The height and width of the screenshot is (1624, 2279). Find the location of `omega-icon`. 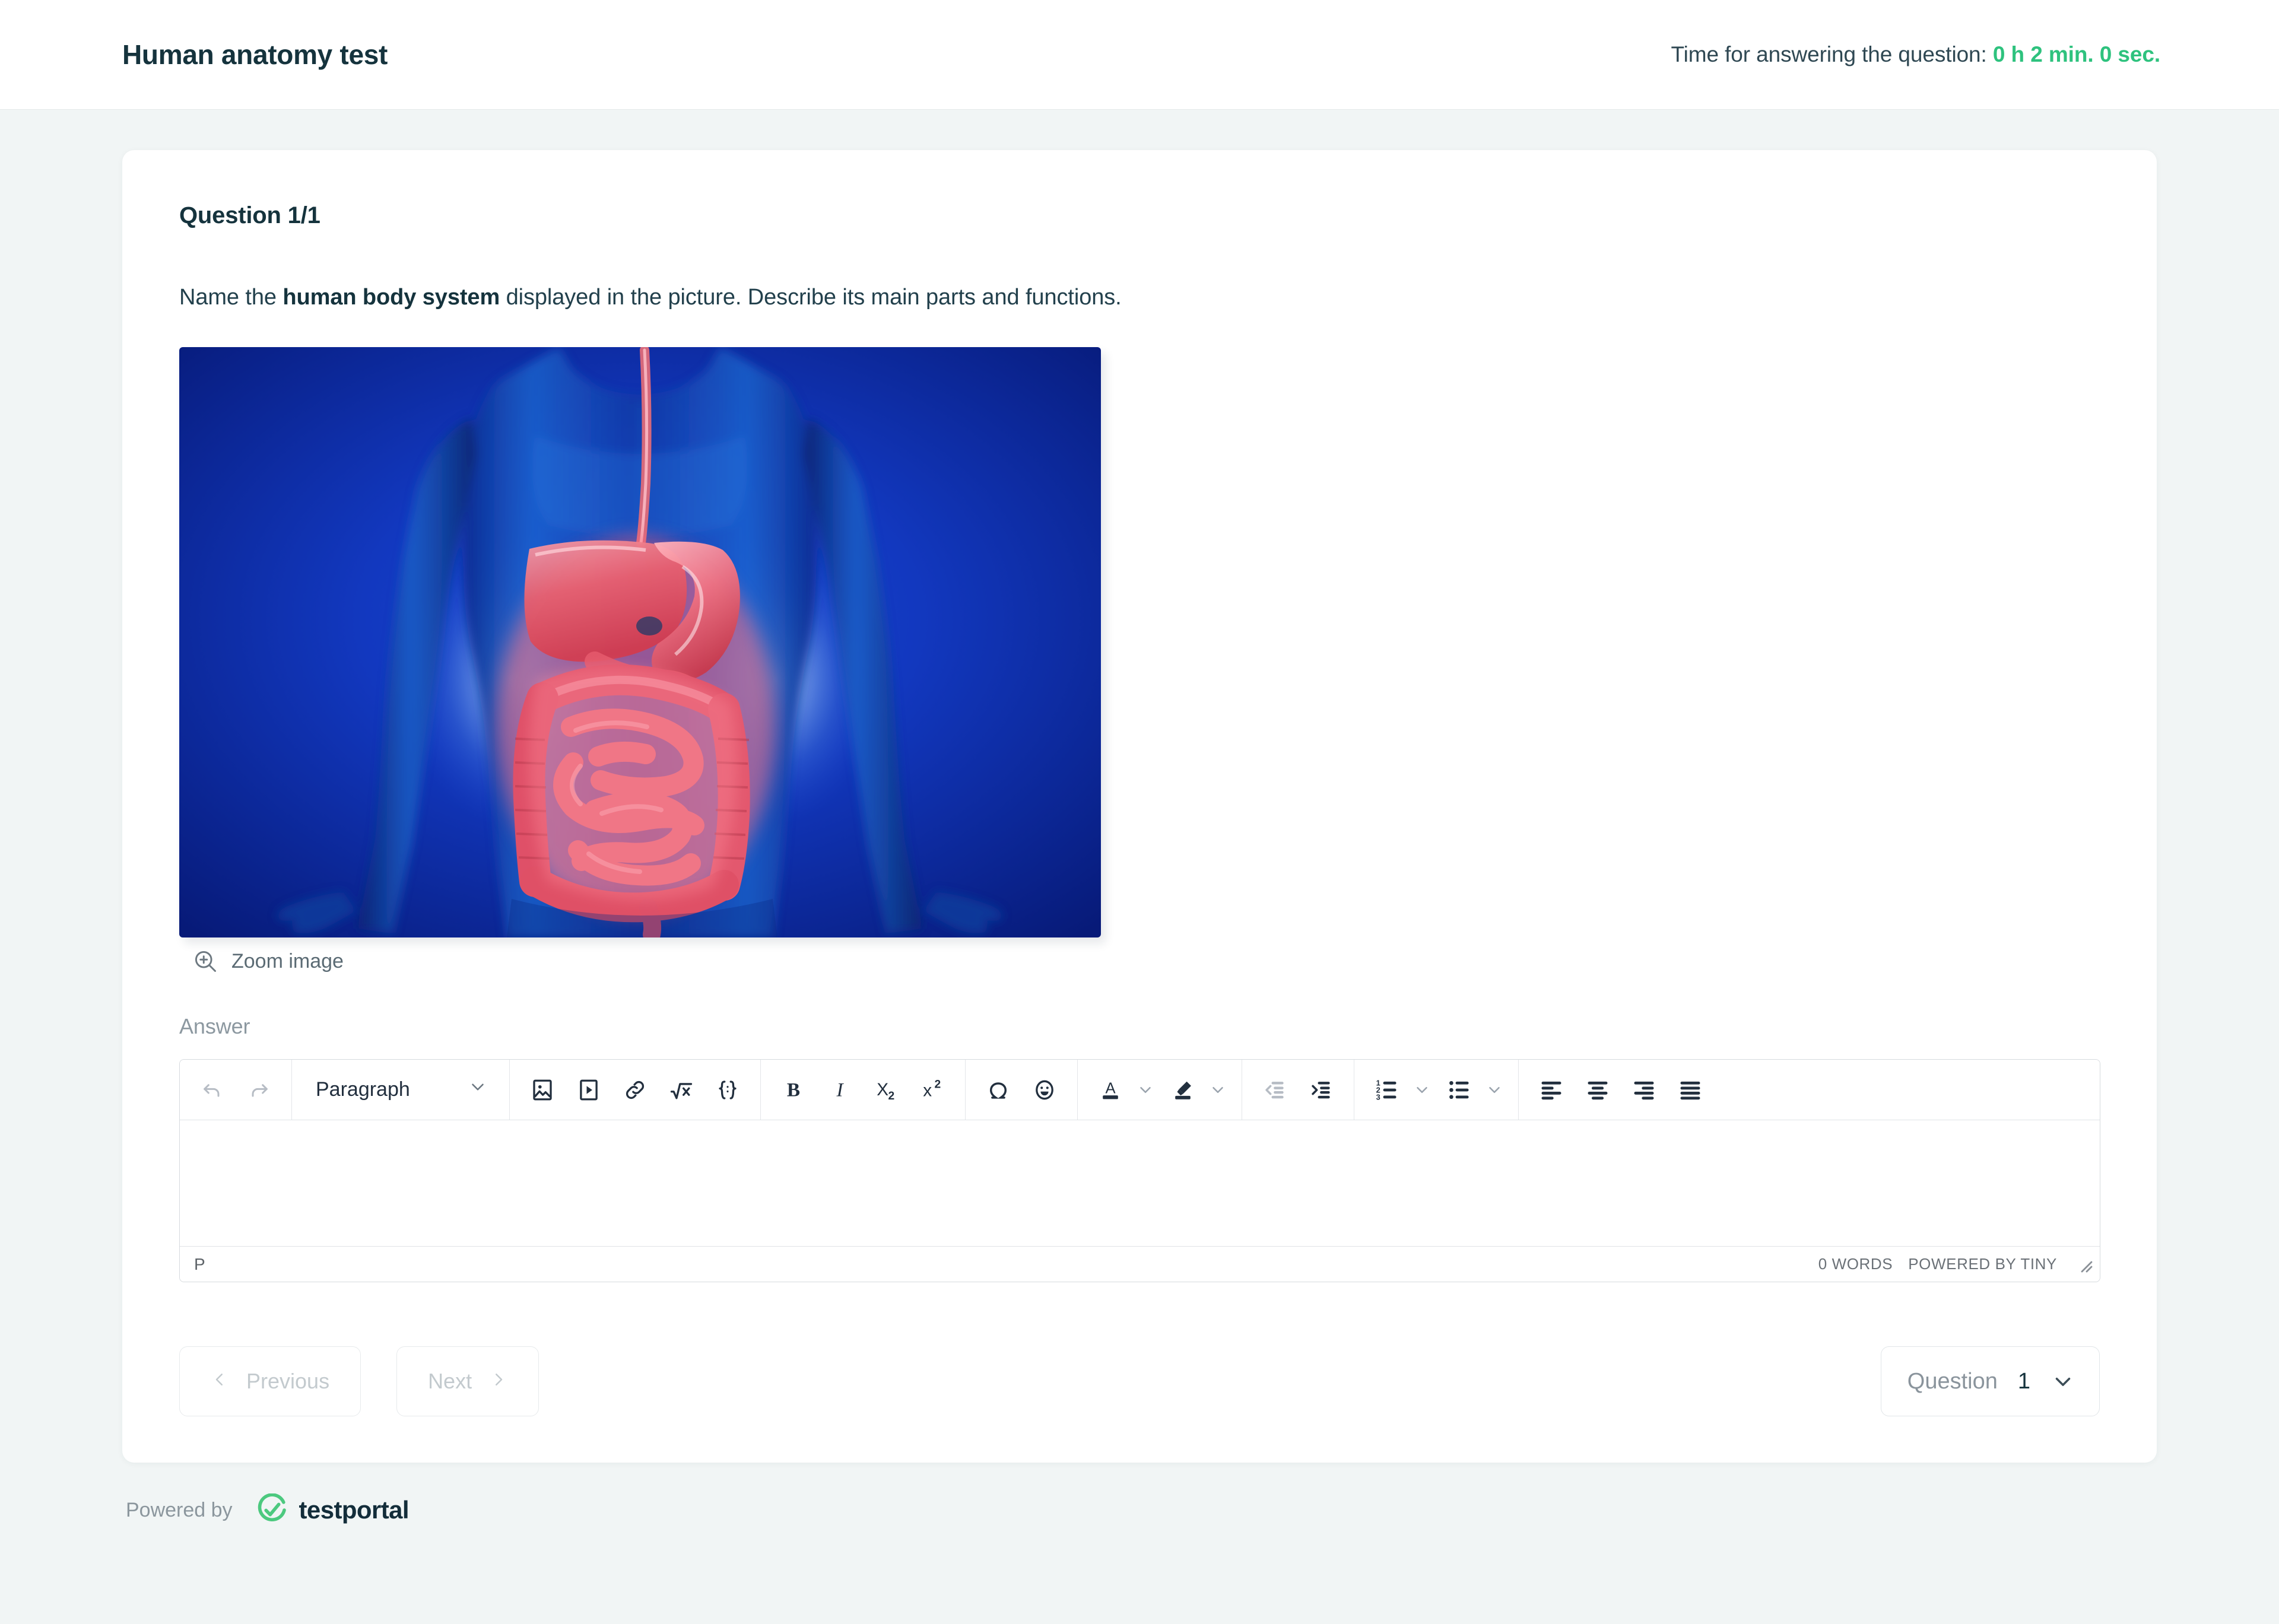

omega-icon is located at coordinates (998, 1090).